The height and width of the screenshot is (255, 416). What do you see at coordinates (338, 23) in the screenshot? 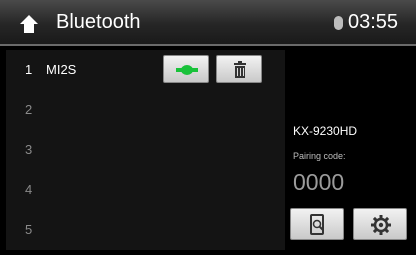
I see `bluetooth-status-icon` at bounding box center [338, 23].